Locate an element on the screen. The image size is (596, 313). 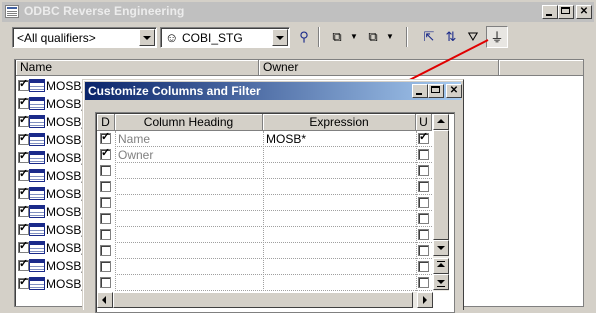
scroll-up-button is located at coordinates (441, 122).